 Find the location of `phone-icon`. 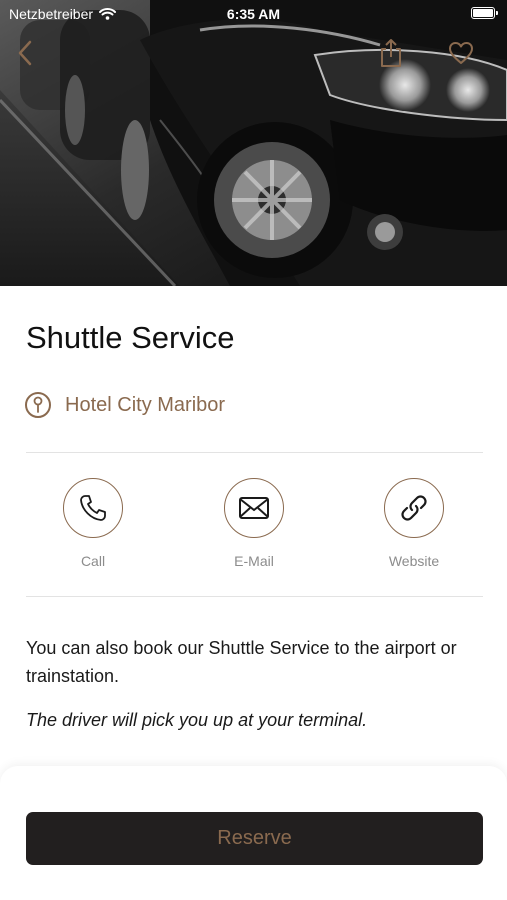

phone-icon is located at coordinates (93, 508).